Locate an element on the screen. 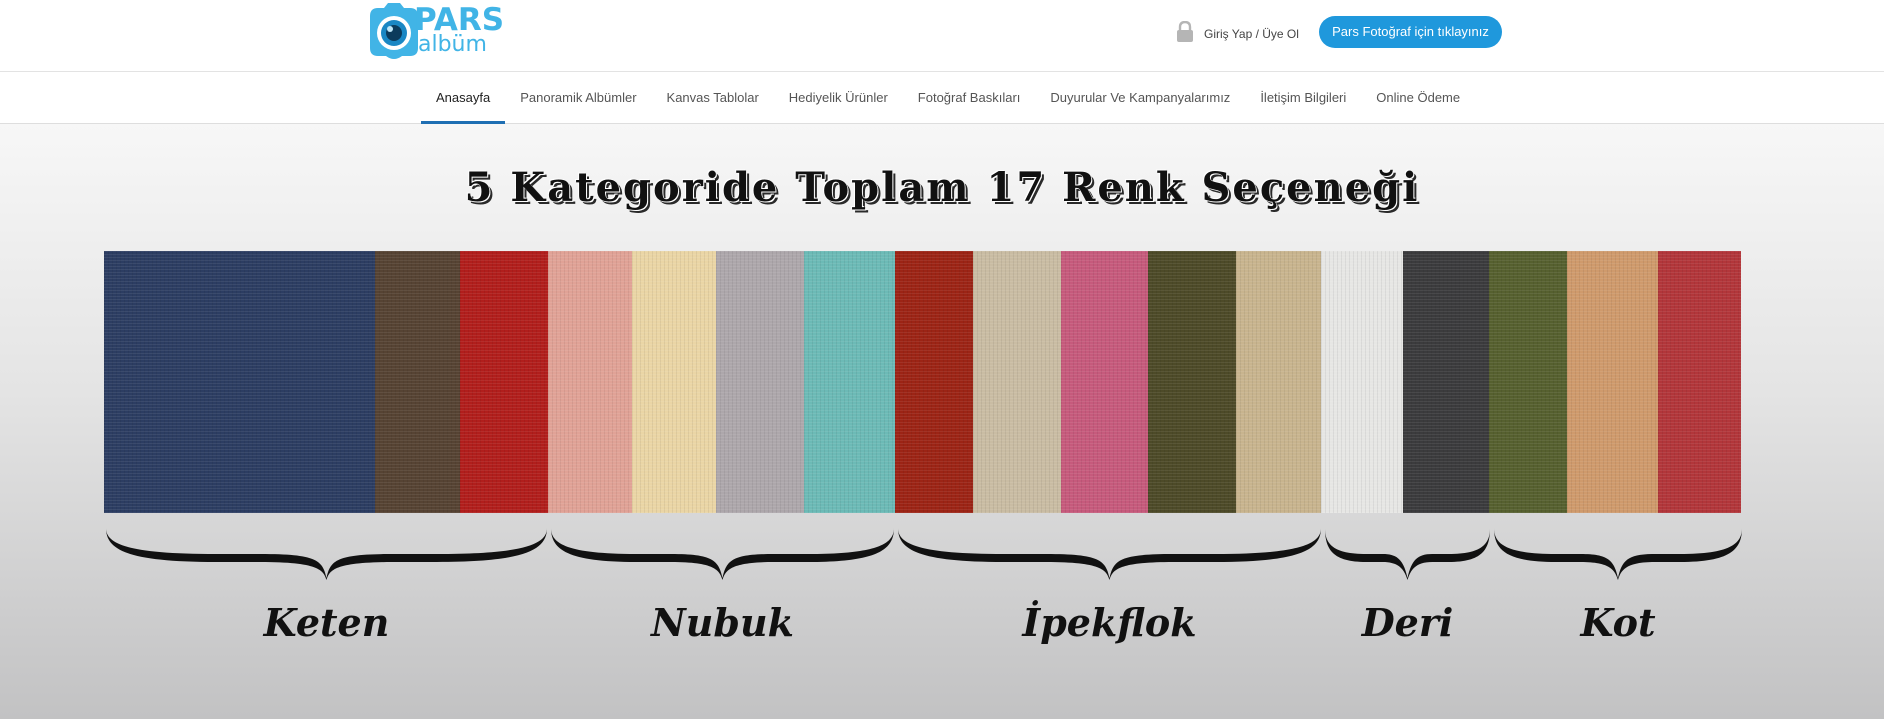 This screenshot has width=1884, height=719. nav-item: Hediyelik Ürünler is located at coordinates (838, 98).